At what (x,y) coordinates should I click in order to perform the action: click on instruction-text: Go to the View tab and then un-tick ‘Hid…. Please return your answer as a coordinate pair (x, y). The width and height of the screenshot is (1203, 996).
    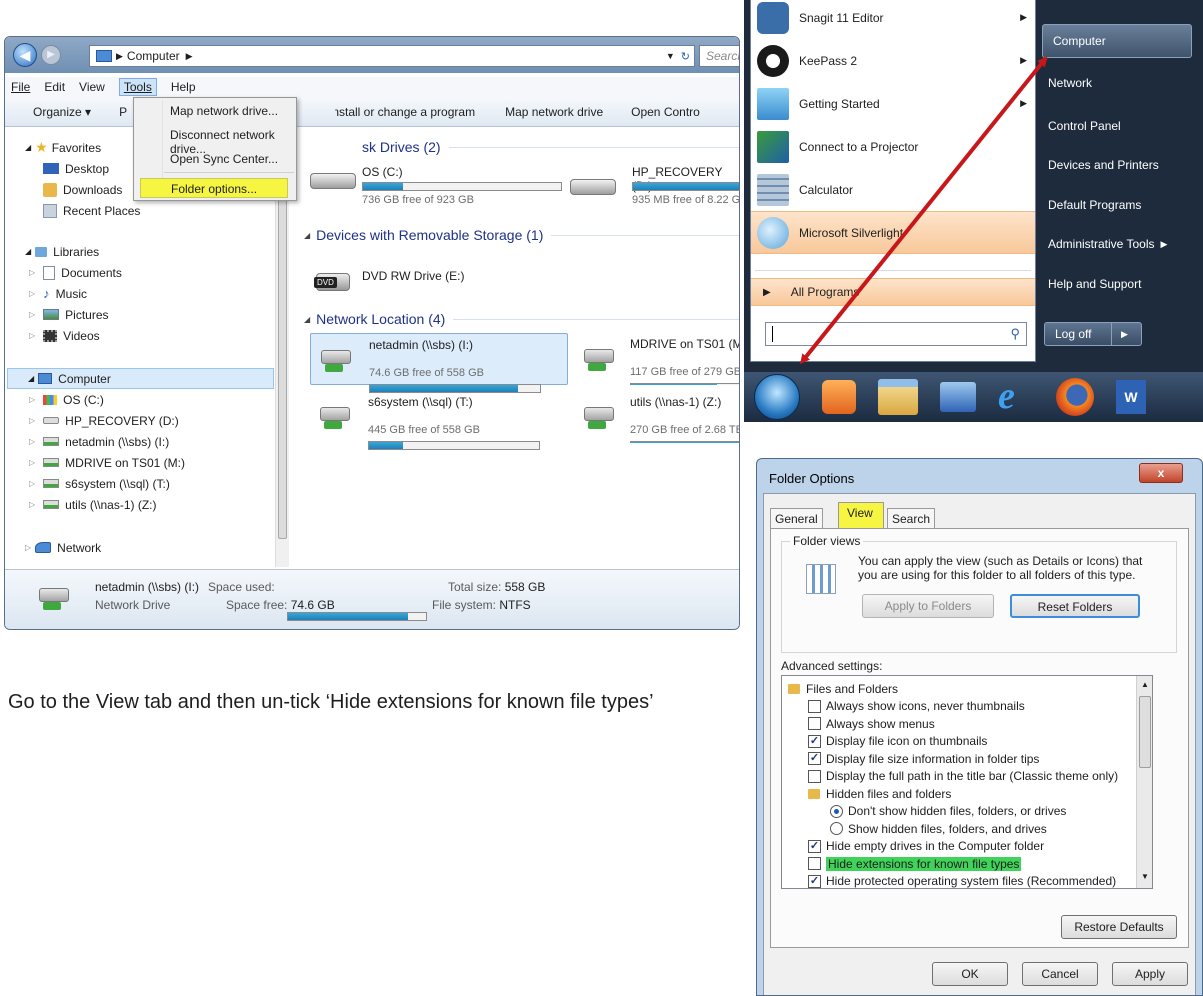
    Looking at the image, I should click on (331, 702).